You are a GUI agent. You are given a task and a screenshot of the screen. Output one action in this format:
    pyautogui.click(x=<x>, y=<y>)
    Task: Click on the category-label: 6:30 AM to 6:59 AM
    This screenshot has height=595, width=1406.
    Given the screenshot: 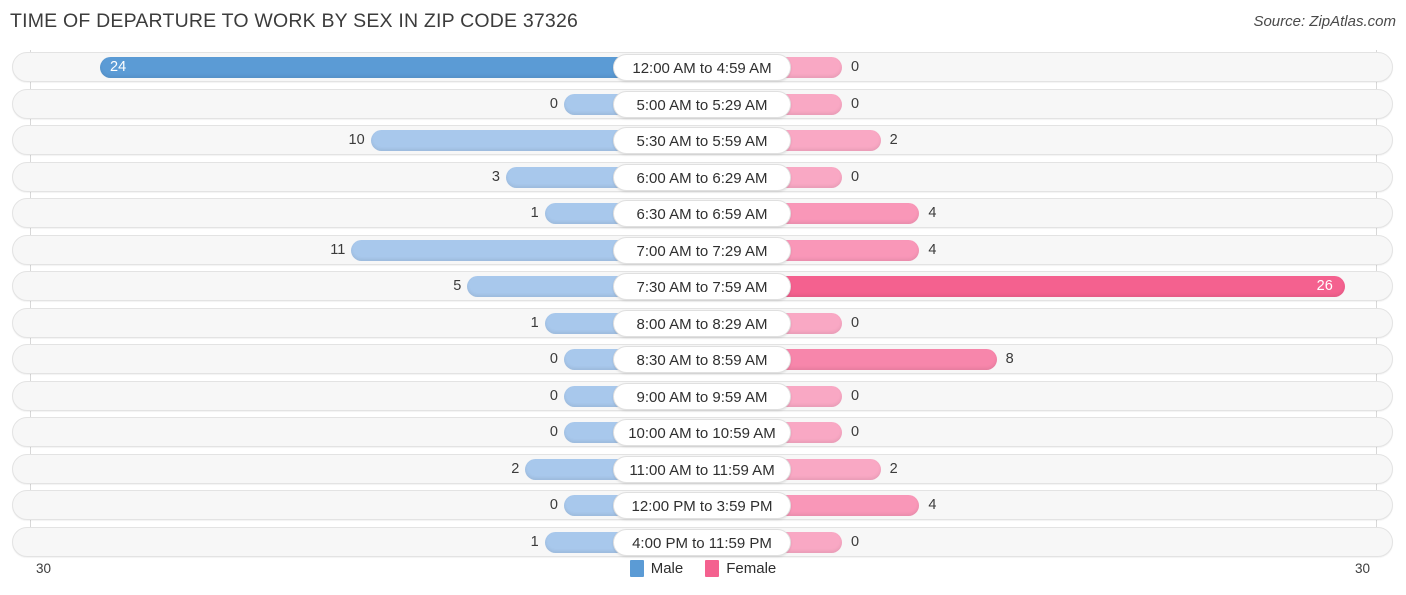 What is the action you would take?
    pyautogui.click(x=702, y=213)
    